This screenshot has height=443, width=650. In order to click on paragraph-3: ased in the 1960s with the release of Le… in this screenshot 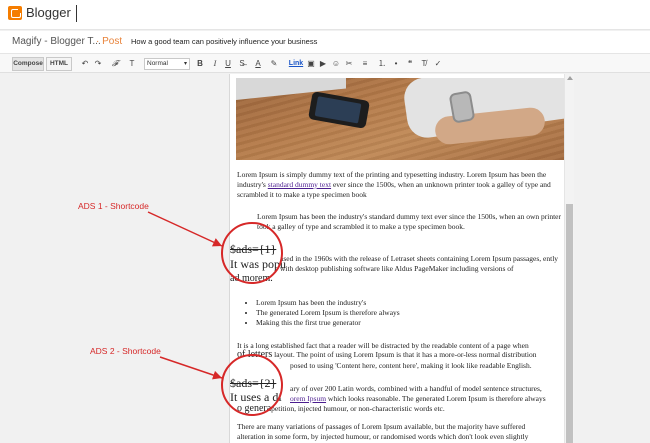, I will do `click(419, 263)`.